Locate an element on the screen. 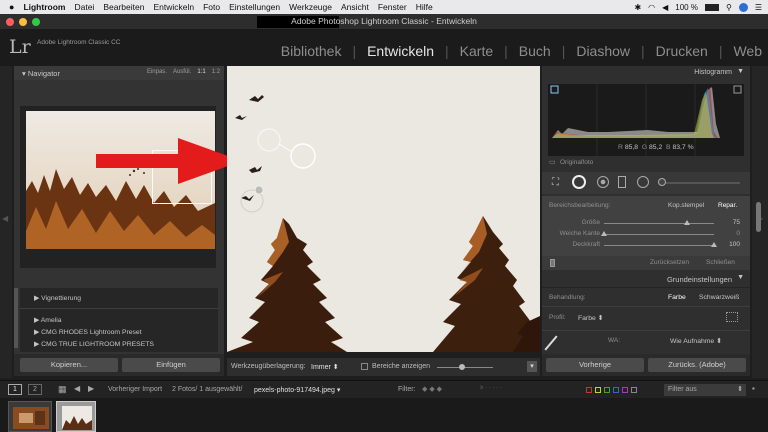 This screenshot has width=768, height=432. opacity-slider-knob is located at coordinates (714, 244).